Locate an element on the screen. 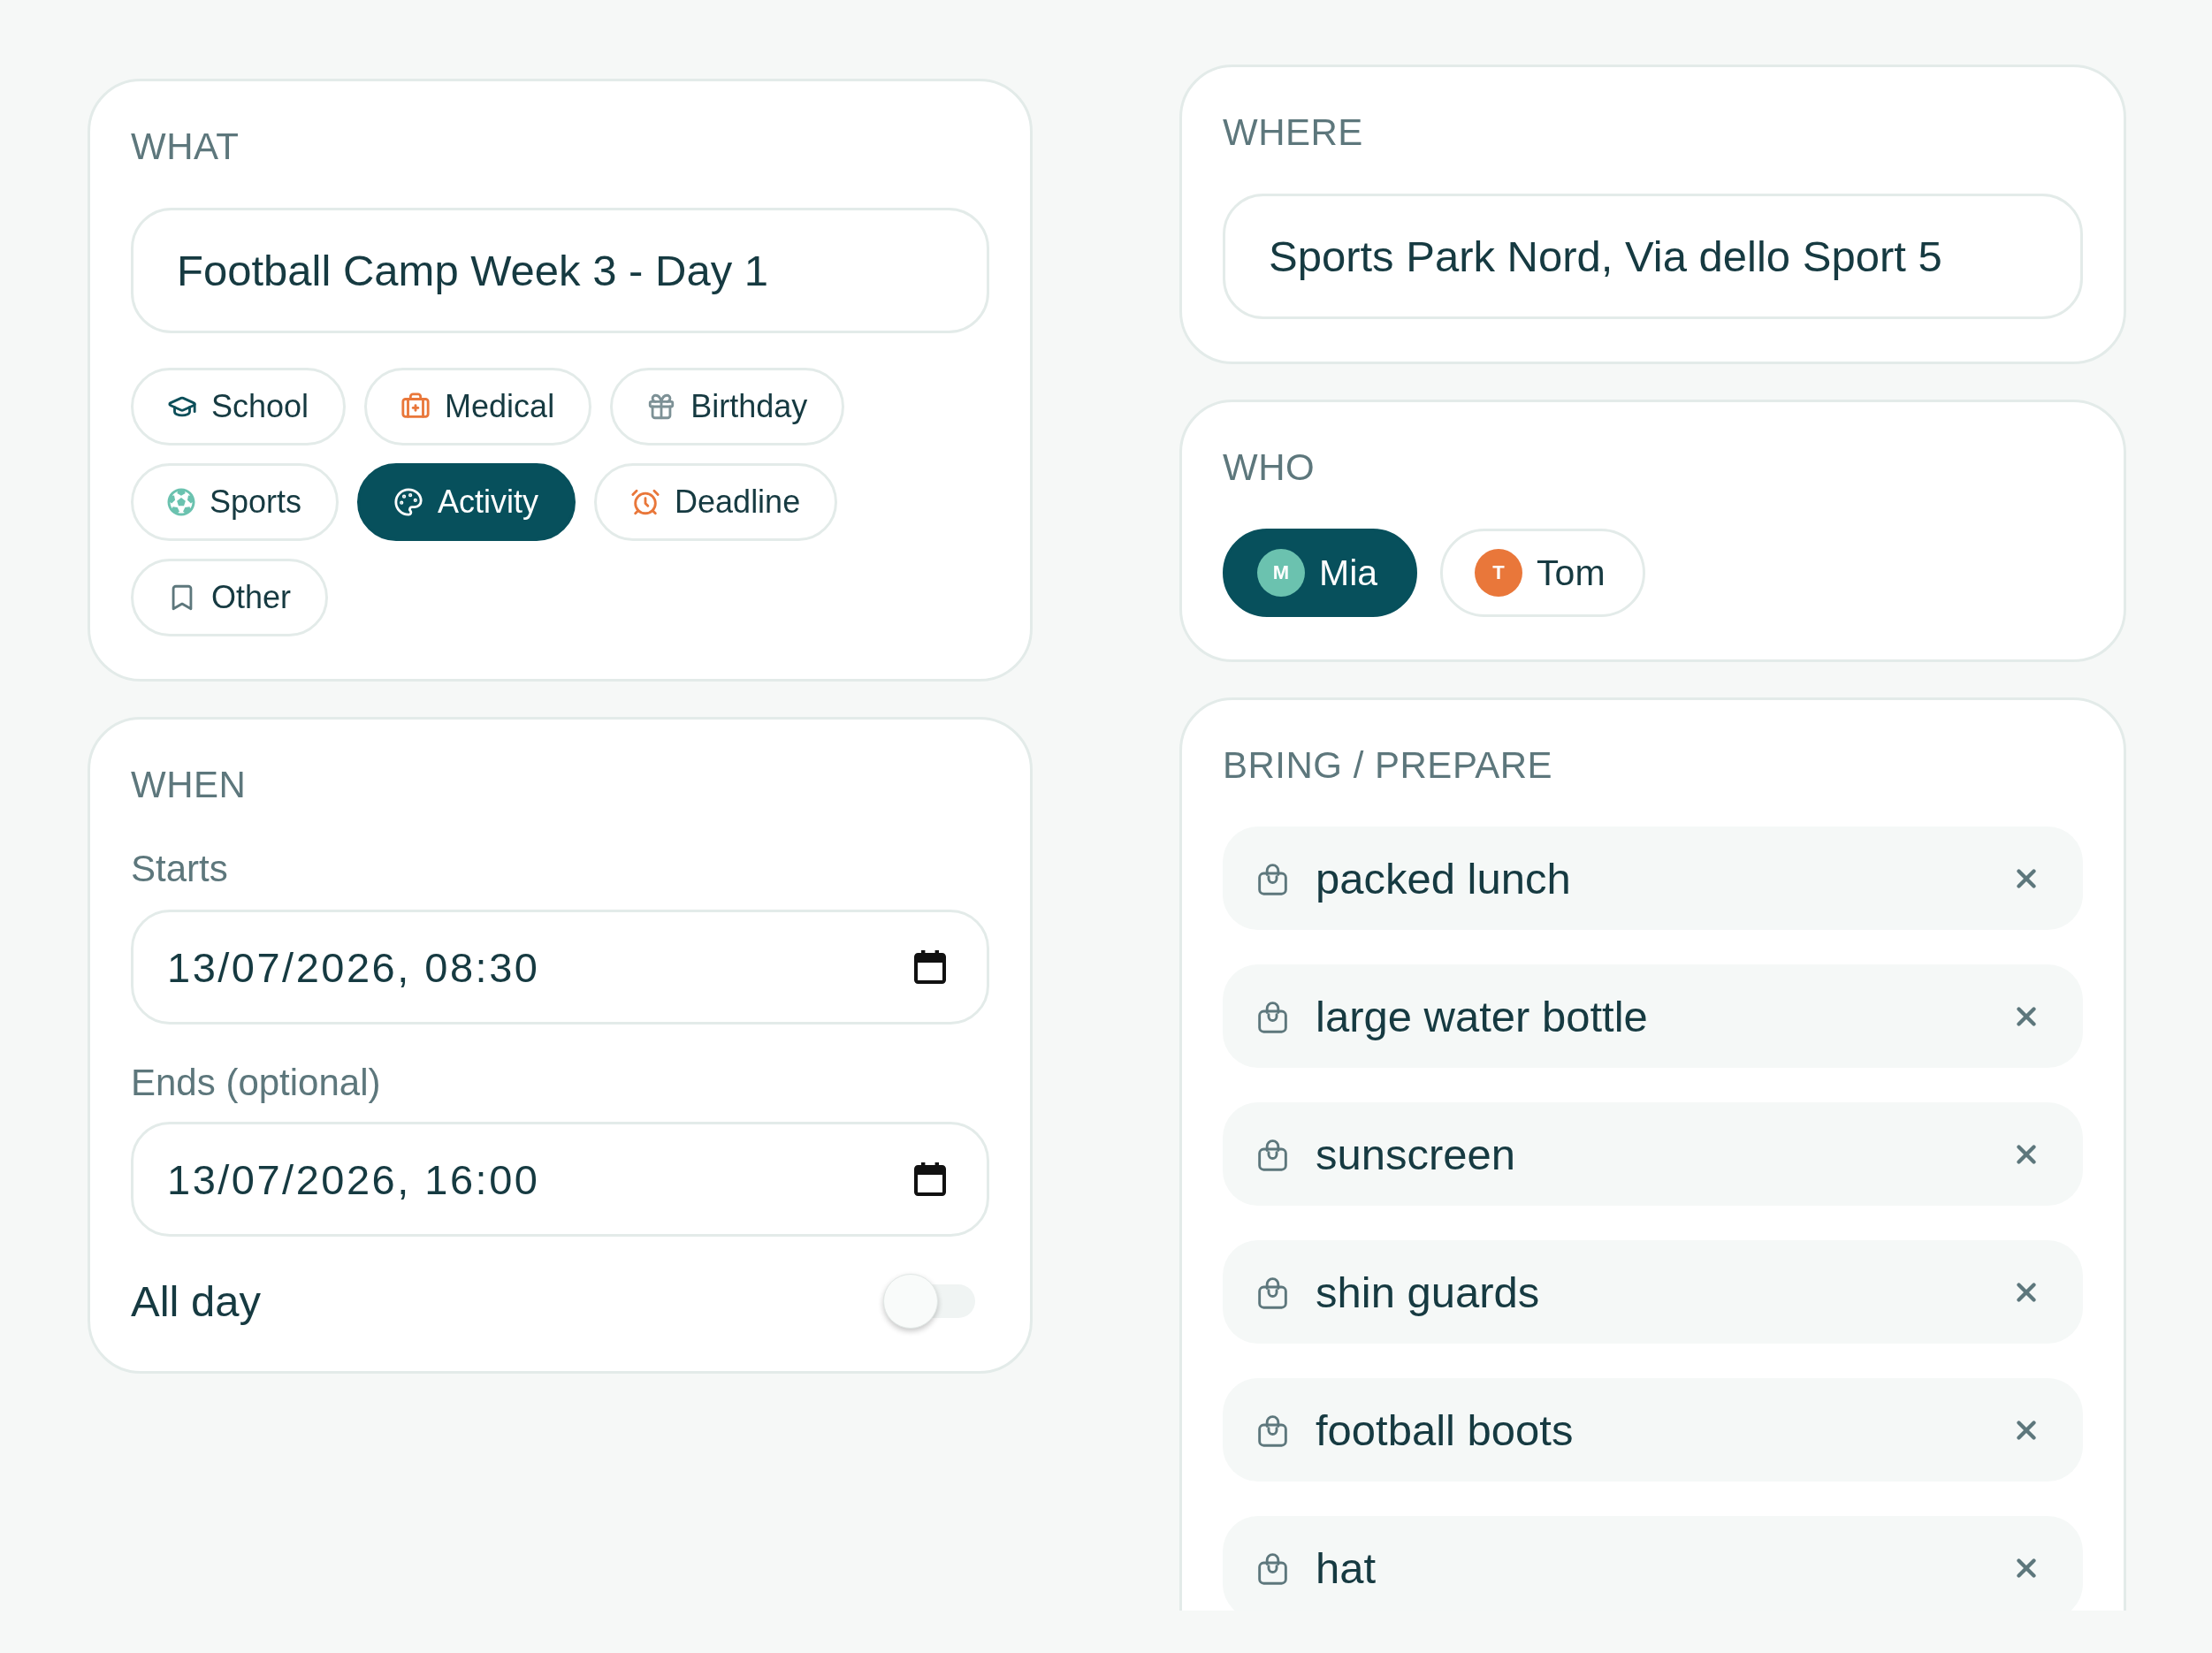 The width and height of the screenshot is (2212, 1653). date-time-field: 13/07/2026, 08:30 is located at coordinates (560, 967).